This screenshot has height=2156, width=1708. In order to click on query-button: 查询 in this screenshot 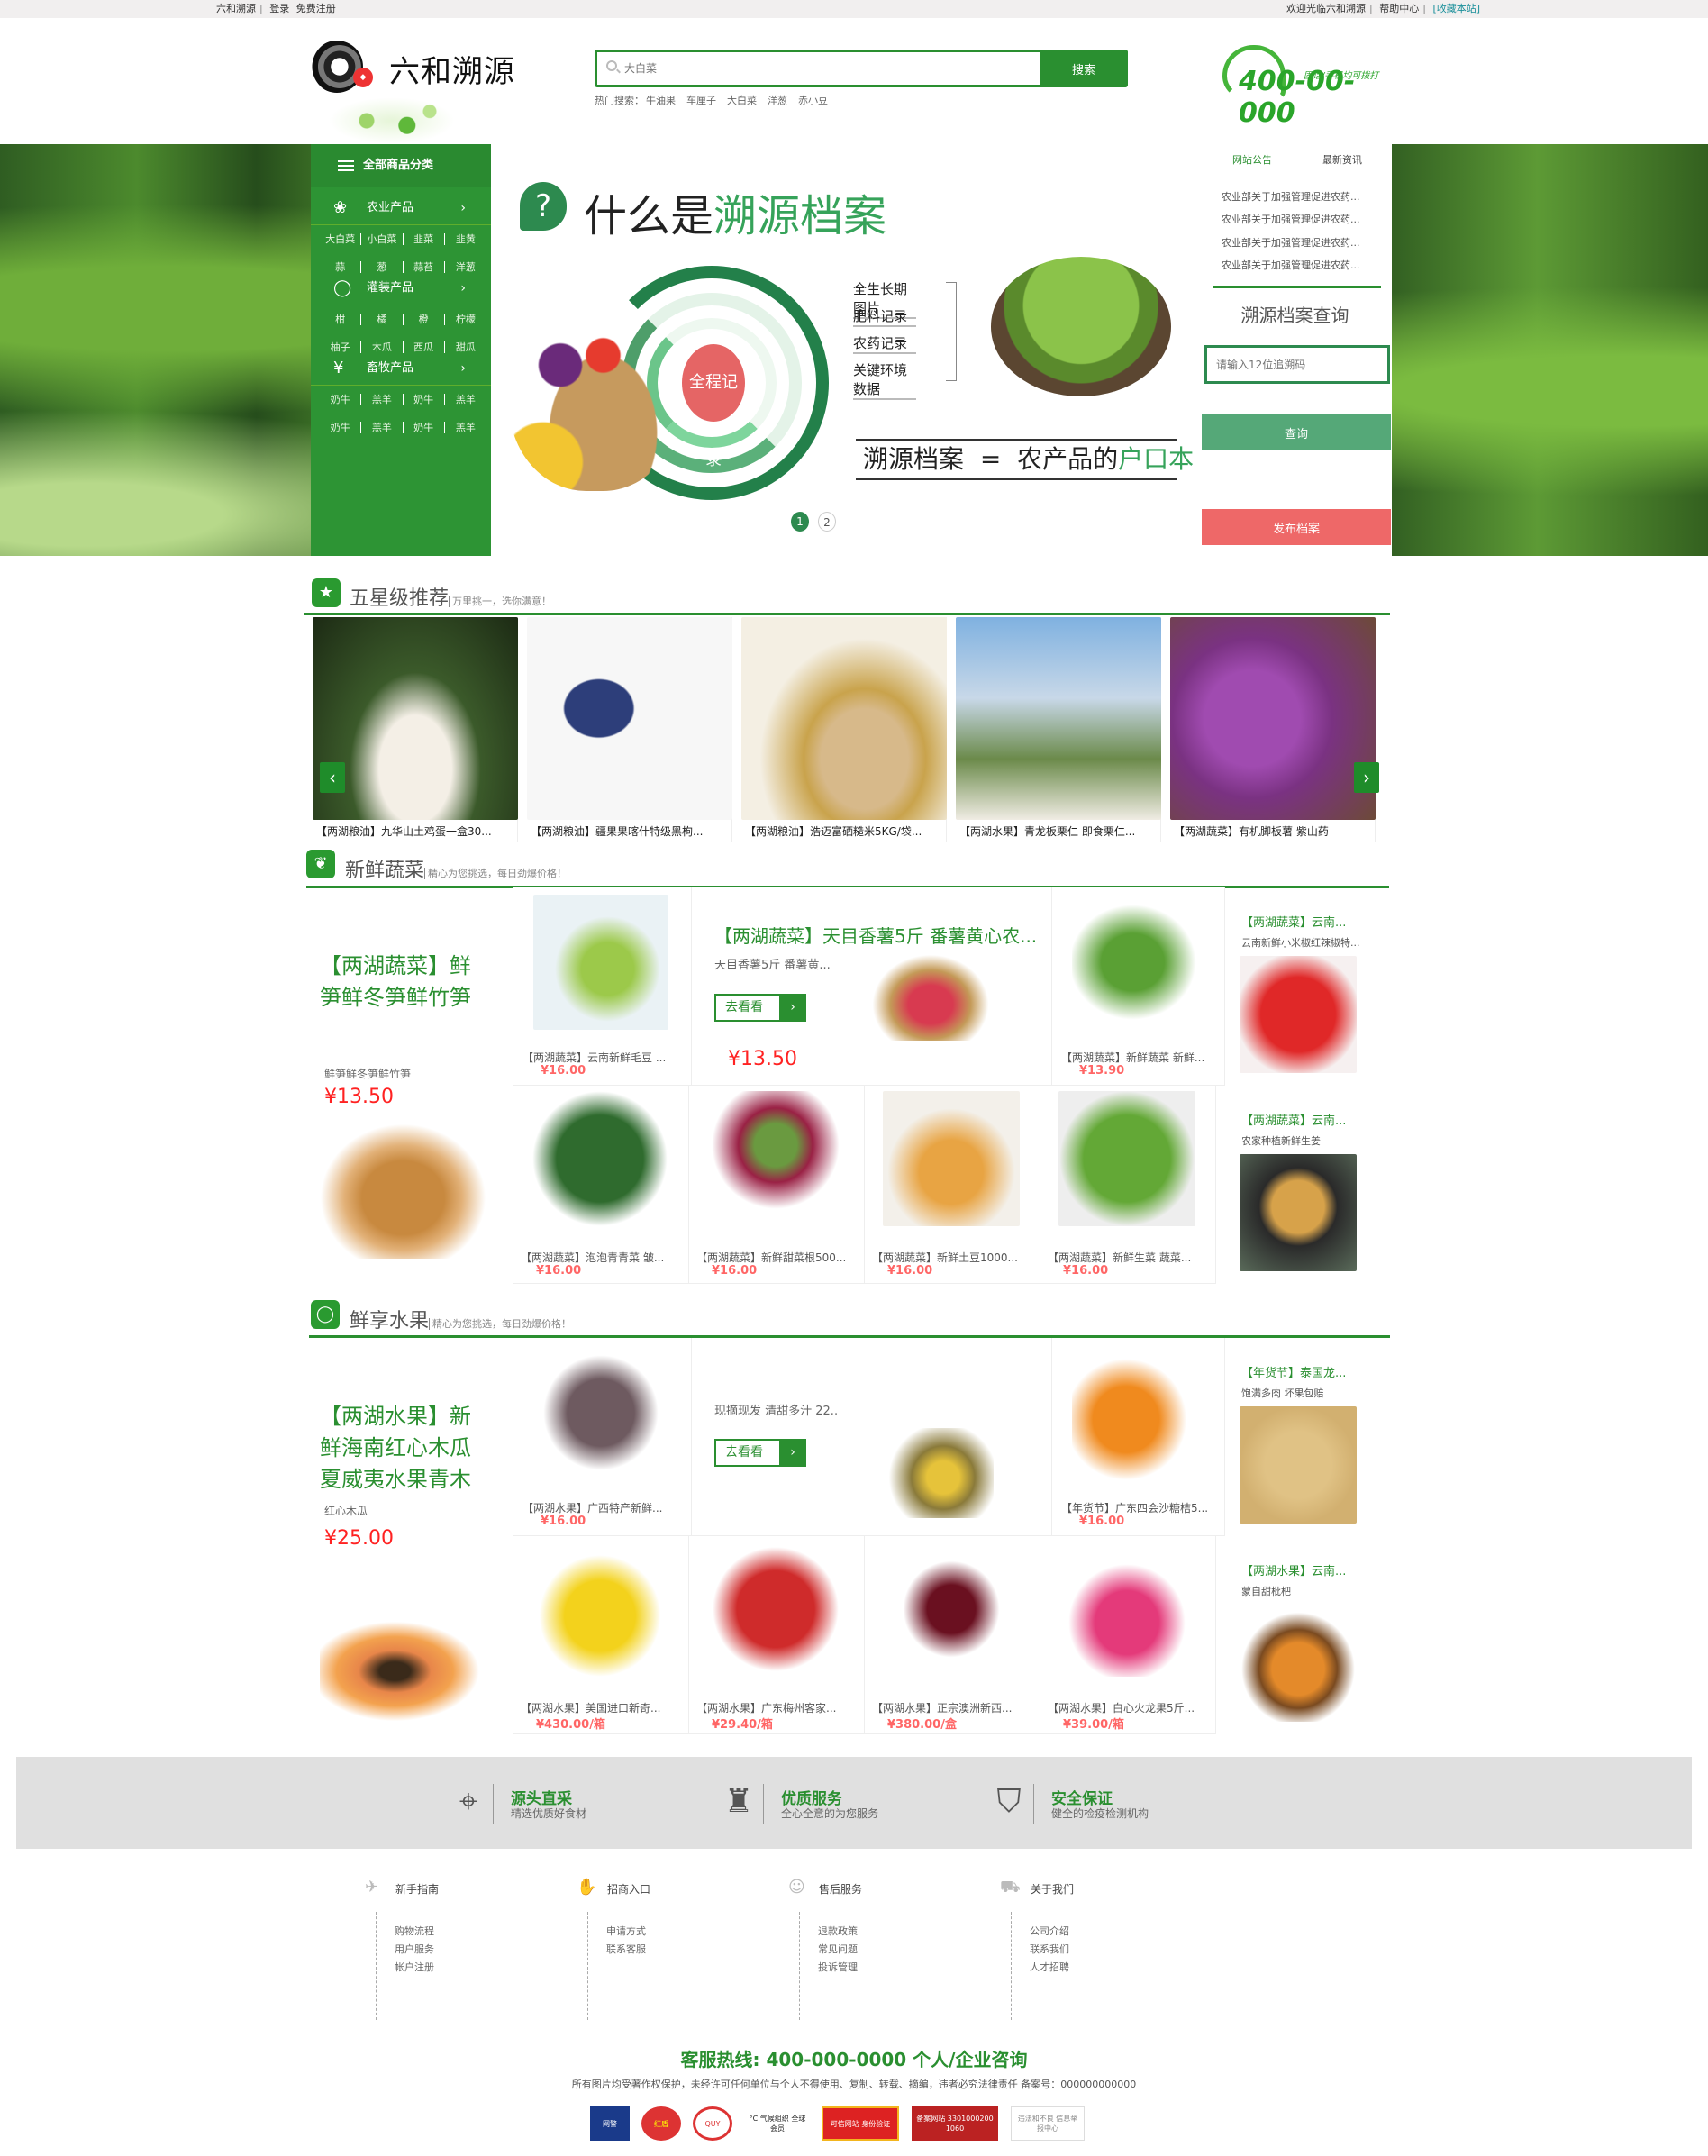, I will do `click(1296, 432)`.